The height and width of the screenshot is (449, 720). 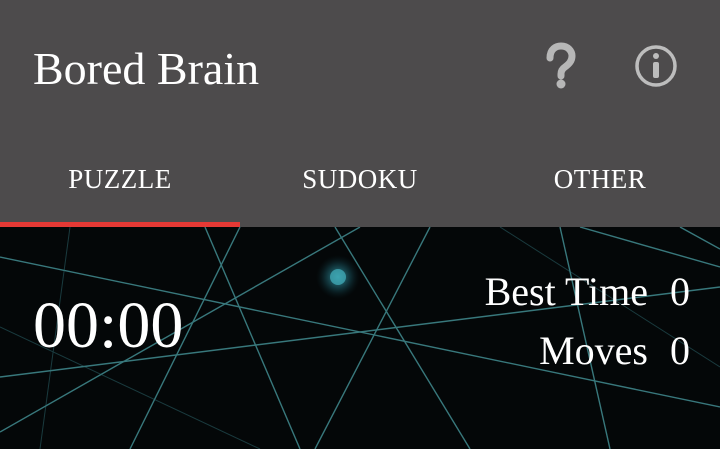 I want to click on tab-other-label: OTHER, so click(x=600, y=179).